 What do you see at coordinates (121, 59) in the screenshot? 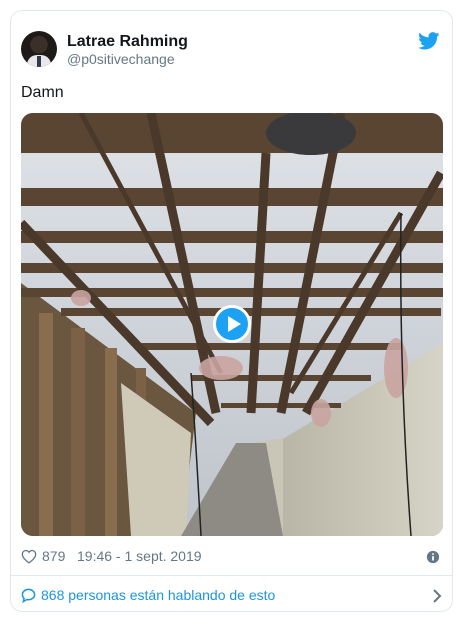
I see `author-handle: @p0sitivechange` at bounding box center [121, 59].